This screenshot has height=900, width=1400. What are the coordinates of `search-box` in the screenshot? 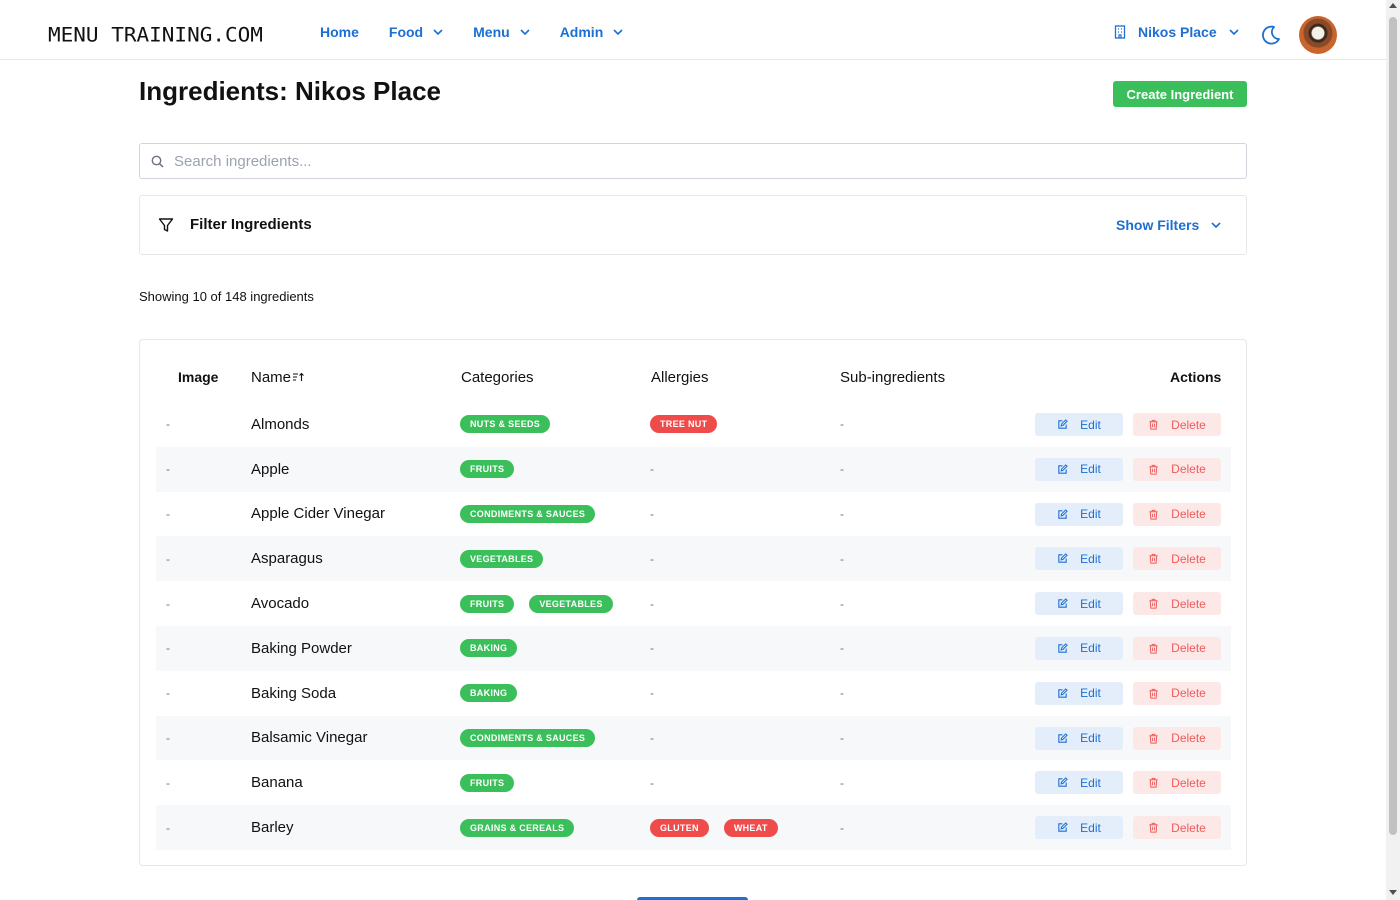 It's located at (693, 161).